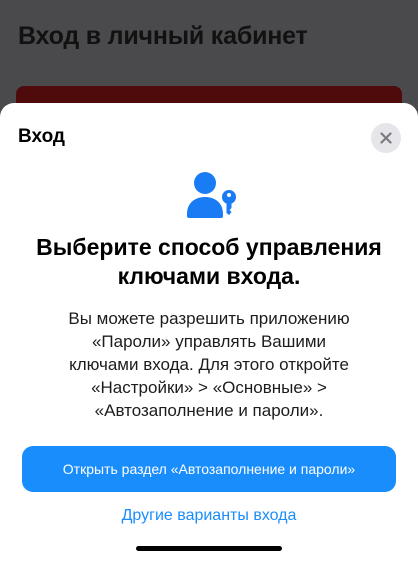 This screenshot has height=573, width=418. I want to click on home-indicator, so click(209, 548).